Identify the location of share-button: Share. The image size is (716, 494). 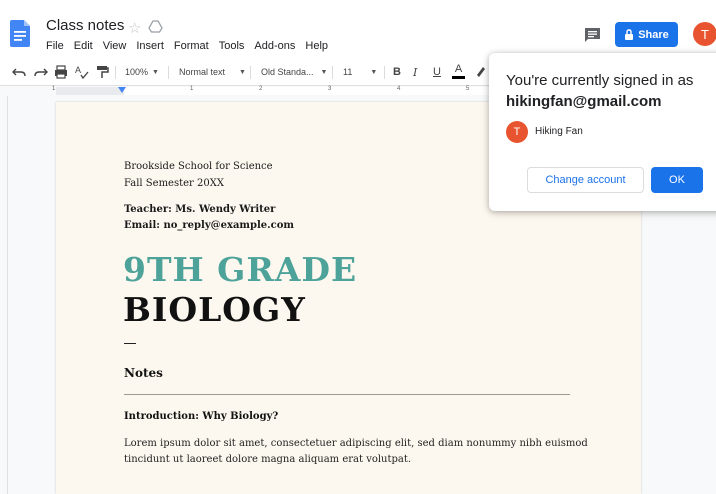
(646, 34).